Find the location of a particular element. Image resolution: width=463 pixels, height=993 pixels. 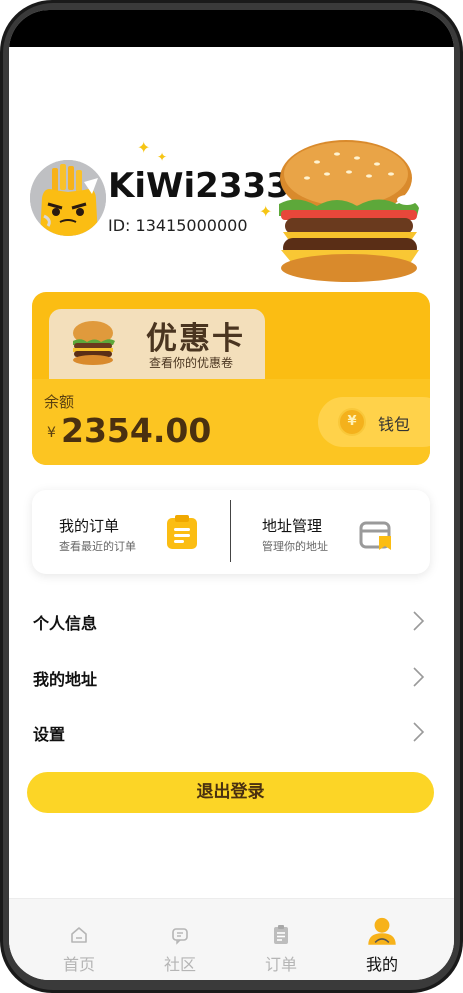

tab-label: 我的 is located at coordinates (381, 964).